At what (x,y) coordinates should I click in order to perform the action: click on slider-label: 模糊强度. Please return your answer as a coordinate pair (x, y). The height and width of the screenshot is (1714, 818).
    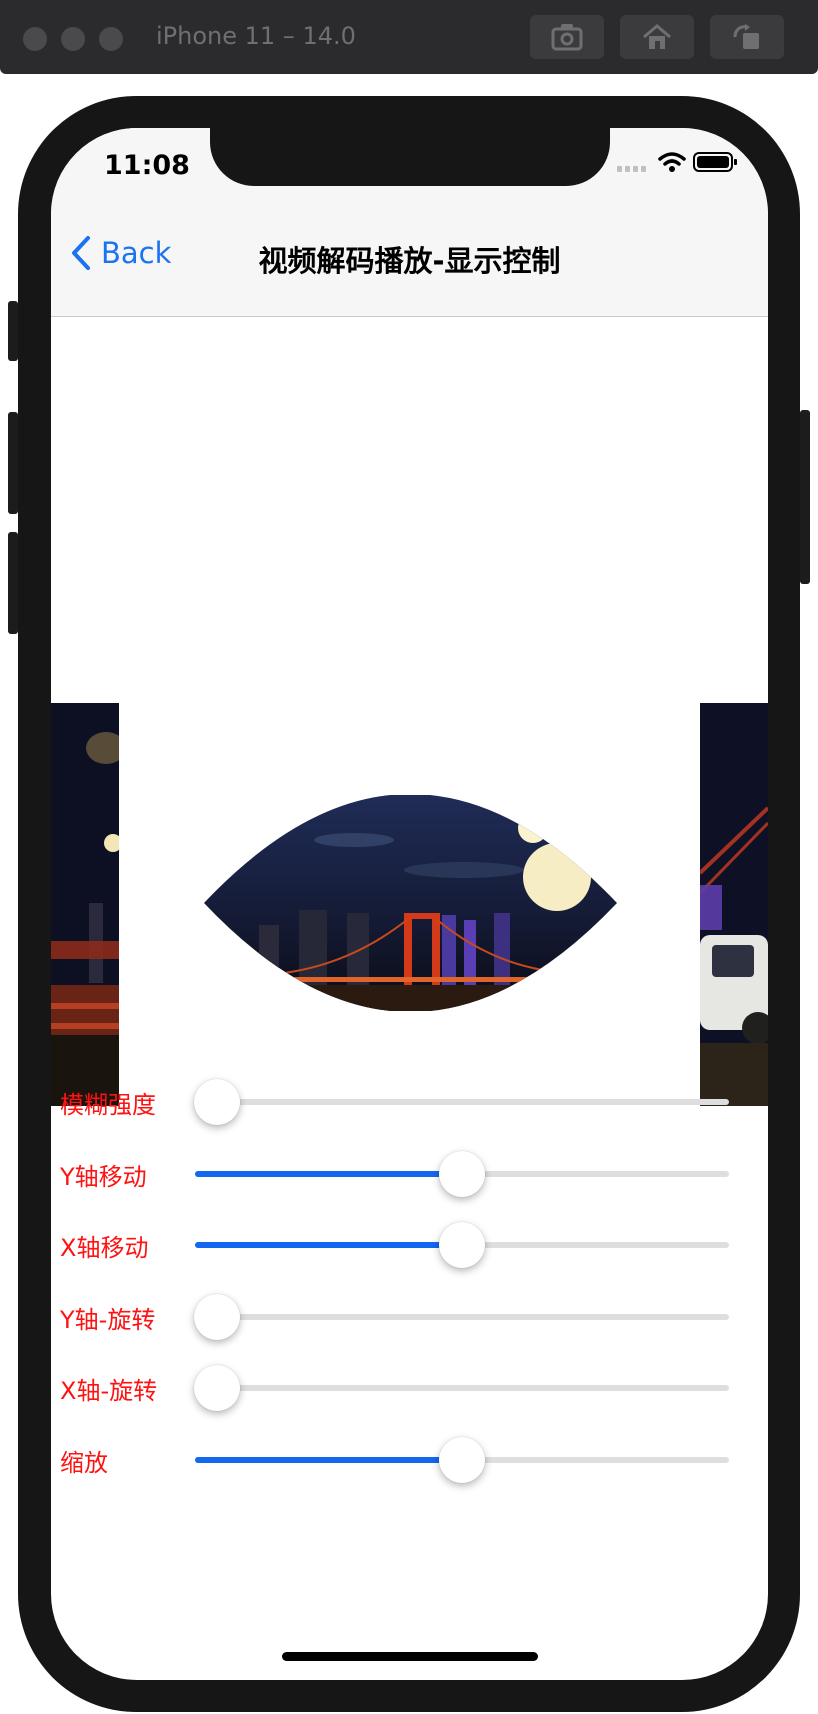
    Looking at the image, I should click on (108, 1105).